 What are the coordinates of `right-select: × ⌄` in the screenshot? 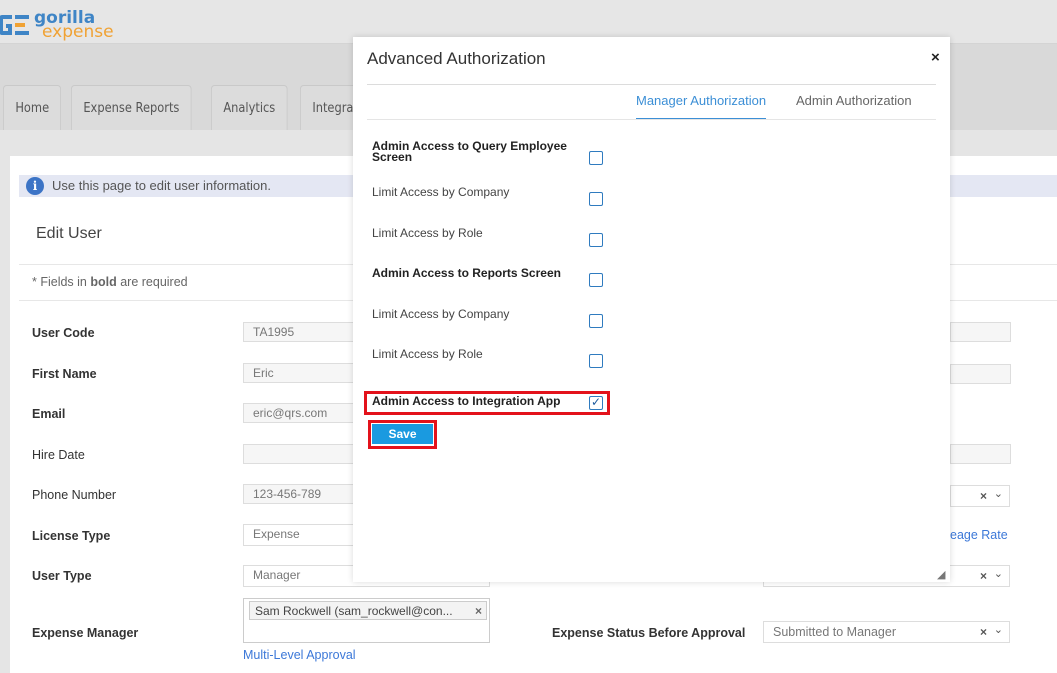 It's located at (980, 496).